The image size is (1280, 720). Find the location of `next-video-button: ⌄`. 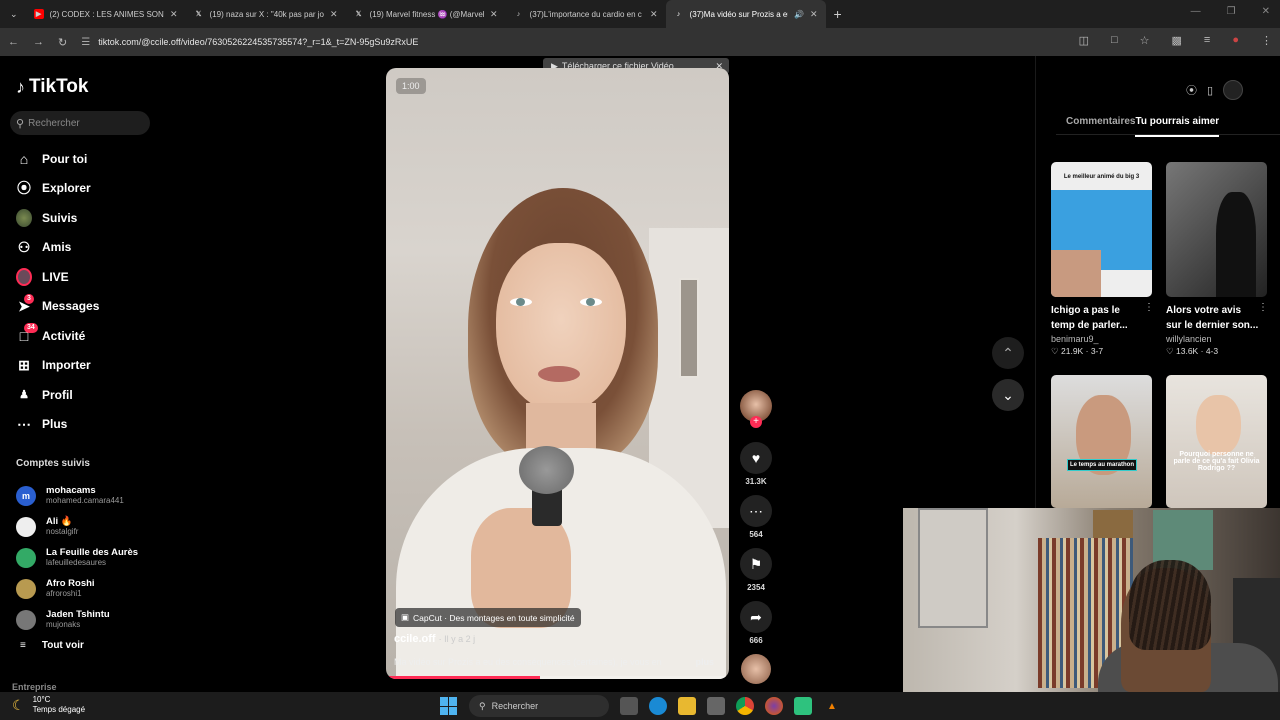

next-video-button: ⌄ is located at coordinates (1008, 395).